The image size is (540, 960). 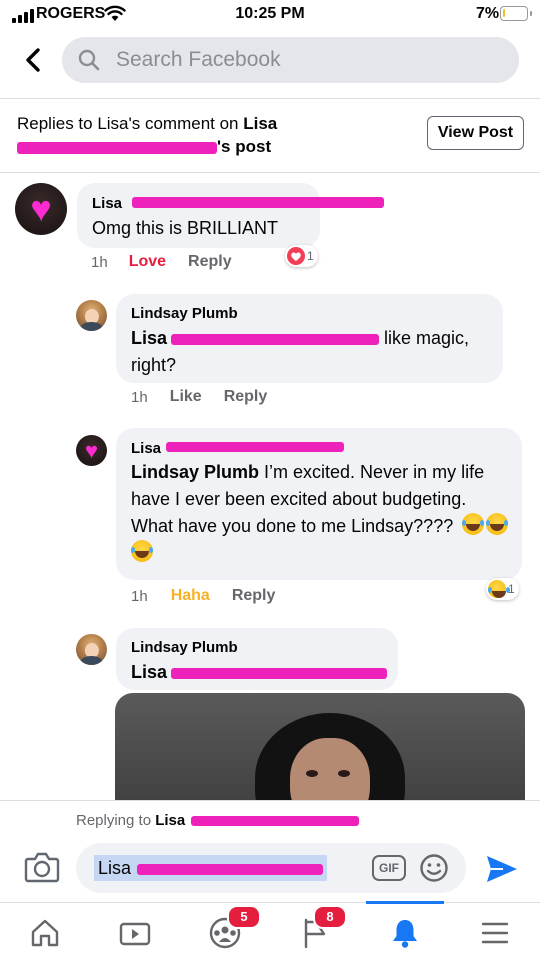 I want to click on comment-actions: 1h Like Reply, so click(x=199, y=397).